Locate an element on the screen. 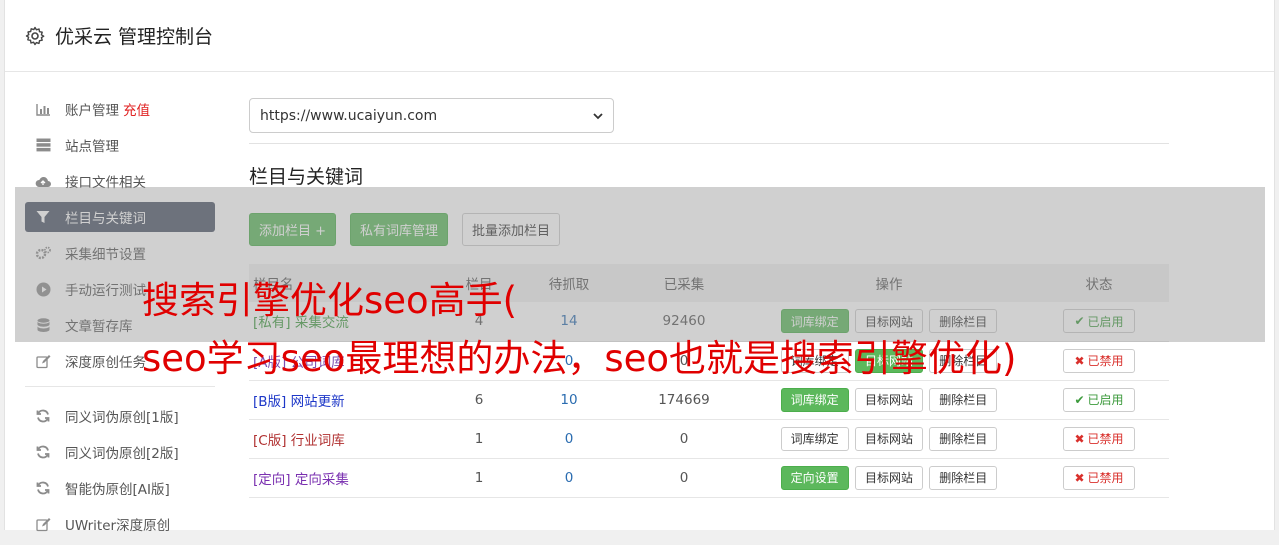 Image resolution: width=1279 pixels, height=545 pixels. sidebar-item-account: 账户管理 充值 is located at coordinates (120, 109).